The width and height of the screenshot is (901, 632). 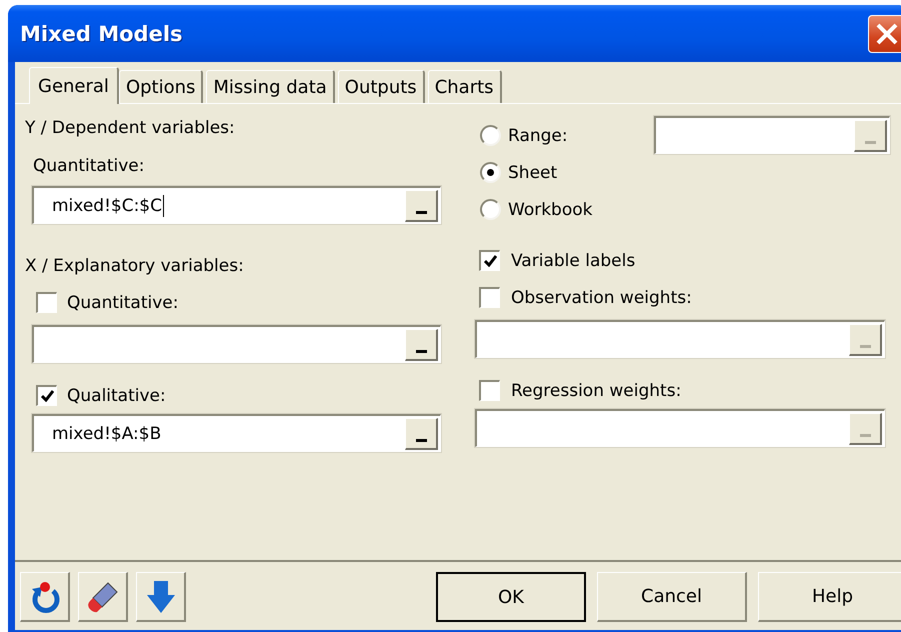 I want to click on radio-label: Range:, so click(x=538, y=136).